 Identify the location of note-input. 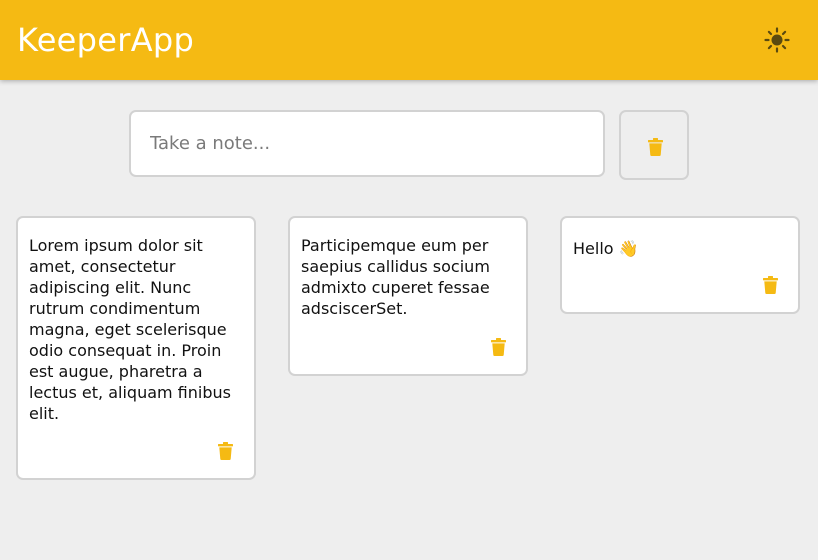
(365, 143).